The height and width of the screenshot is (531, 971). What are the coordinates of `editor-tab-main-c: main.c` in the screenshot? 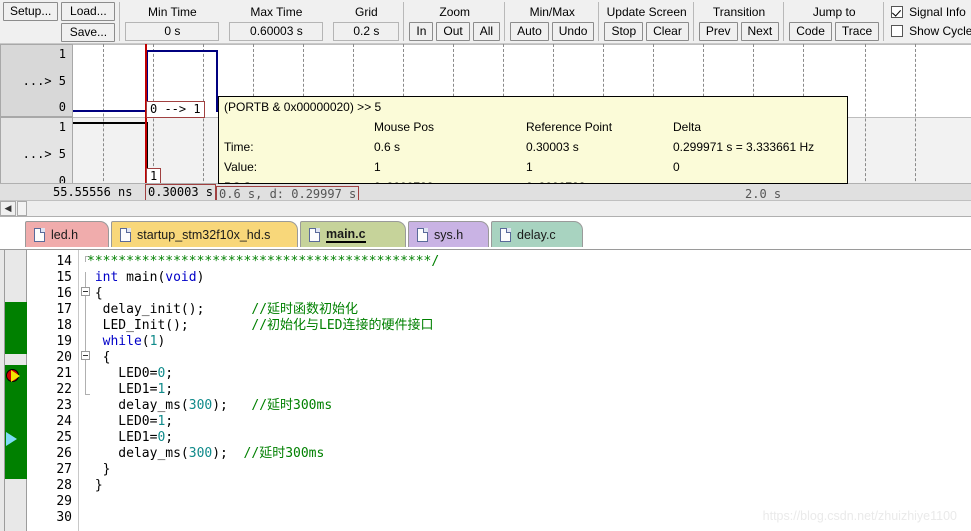 It's located at (353, 234).